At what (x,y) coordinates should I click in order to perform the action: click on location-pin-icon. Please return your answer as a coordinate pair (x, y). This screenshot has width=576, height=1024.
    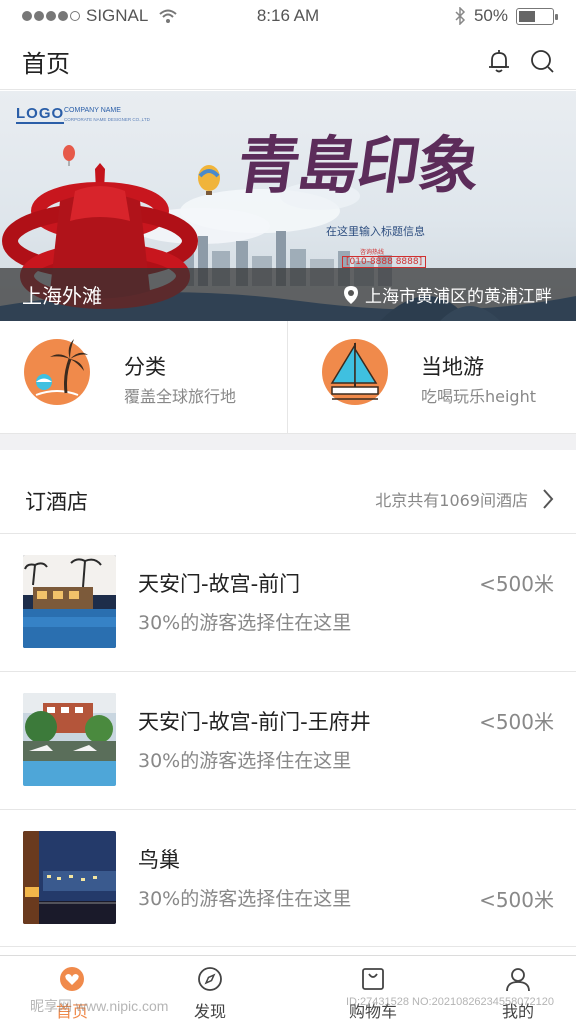
    Looking at the image, I should click on (351, 294).